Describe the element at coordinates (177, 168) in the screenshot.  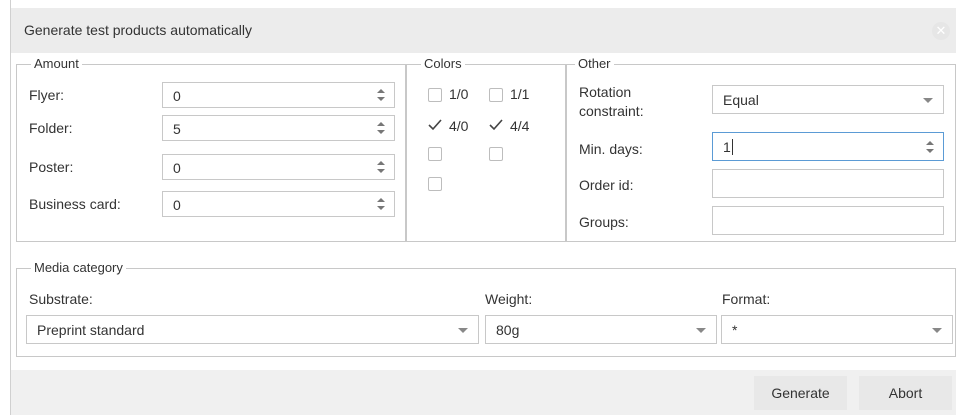
I see `poster-value: 0` at that location.